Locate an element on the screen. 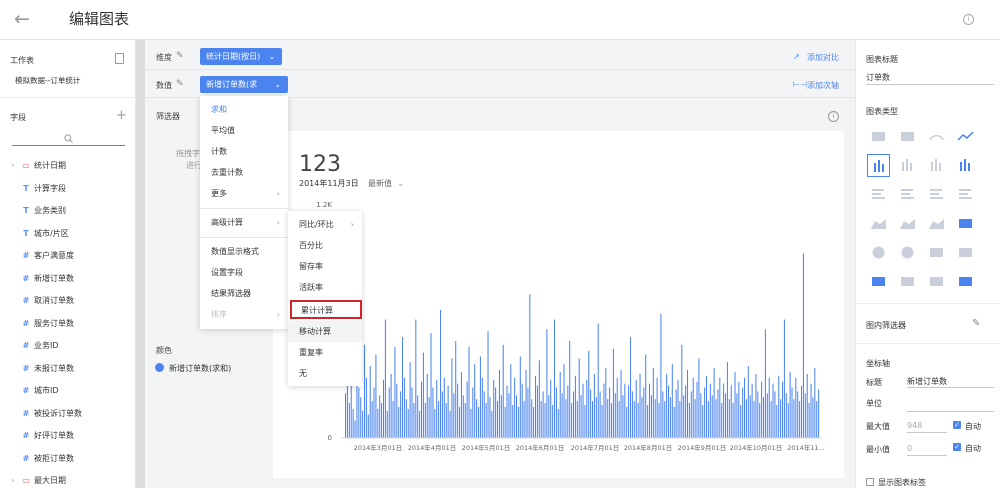 Image resolution: width=1000 pixels, height=488 pixels. menu-item-result-filter: 结果筛选器 is located at coordinates (244, 293).